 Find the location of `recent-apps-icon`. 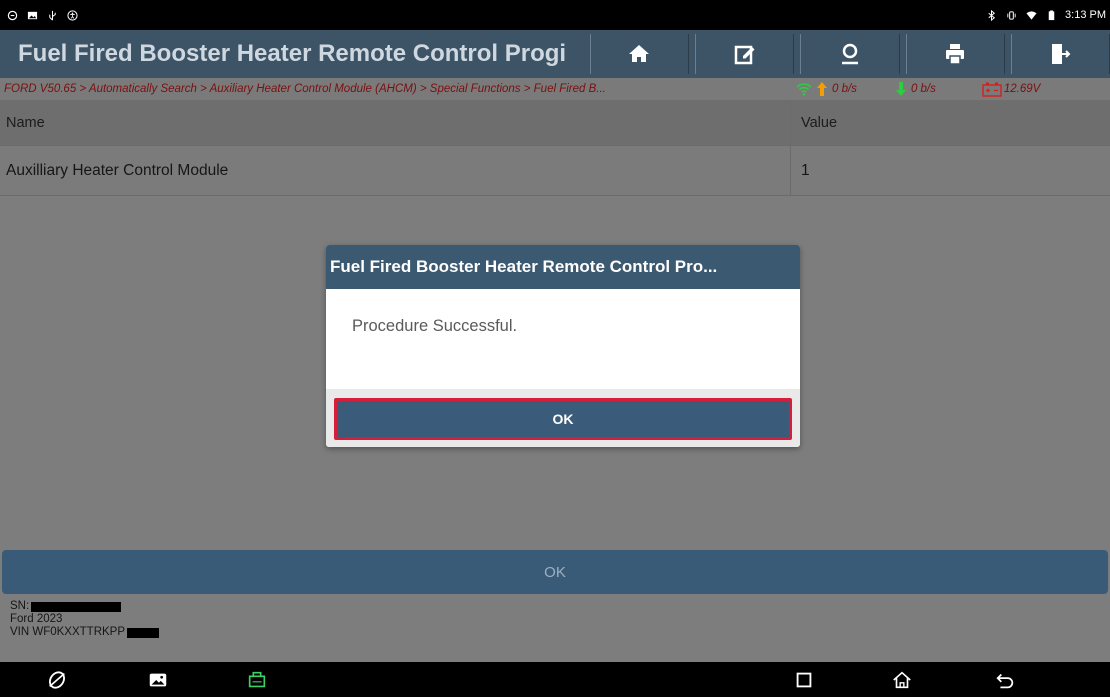

recent-apps-icon is located at coordinates (804, 680).